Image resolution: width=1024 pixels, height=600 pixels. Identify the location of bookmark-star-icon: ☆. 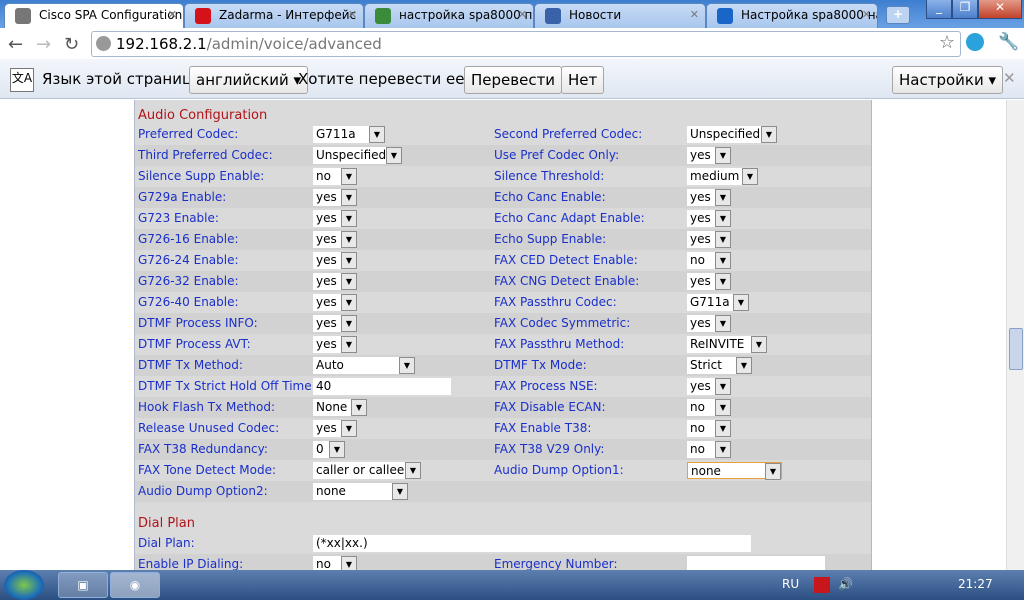
(947, 42).